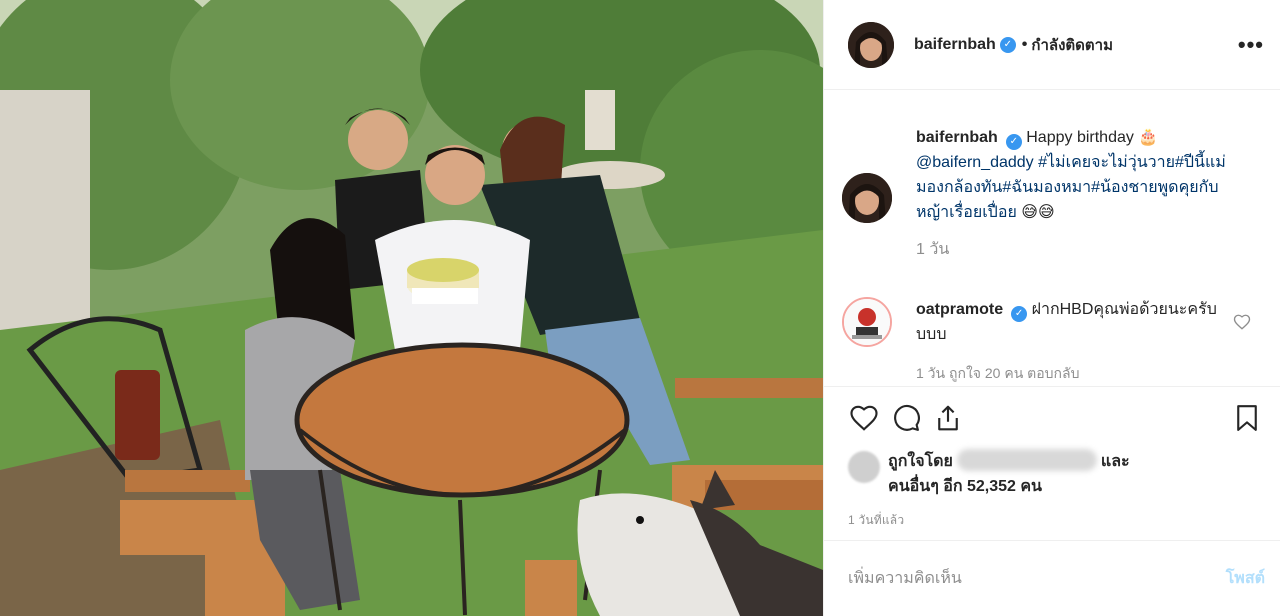 The height and width of the screenshot is (616, 1280). Describe the element at coordinates (1251, 45) in the screenshot. I see `more-options-icon: •••` at that location.